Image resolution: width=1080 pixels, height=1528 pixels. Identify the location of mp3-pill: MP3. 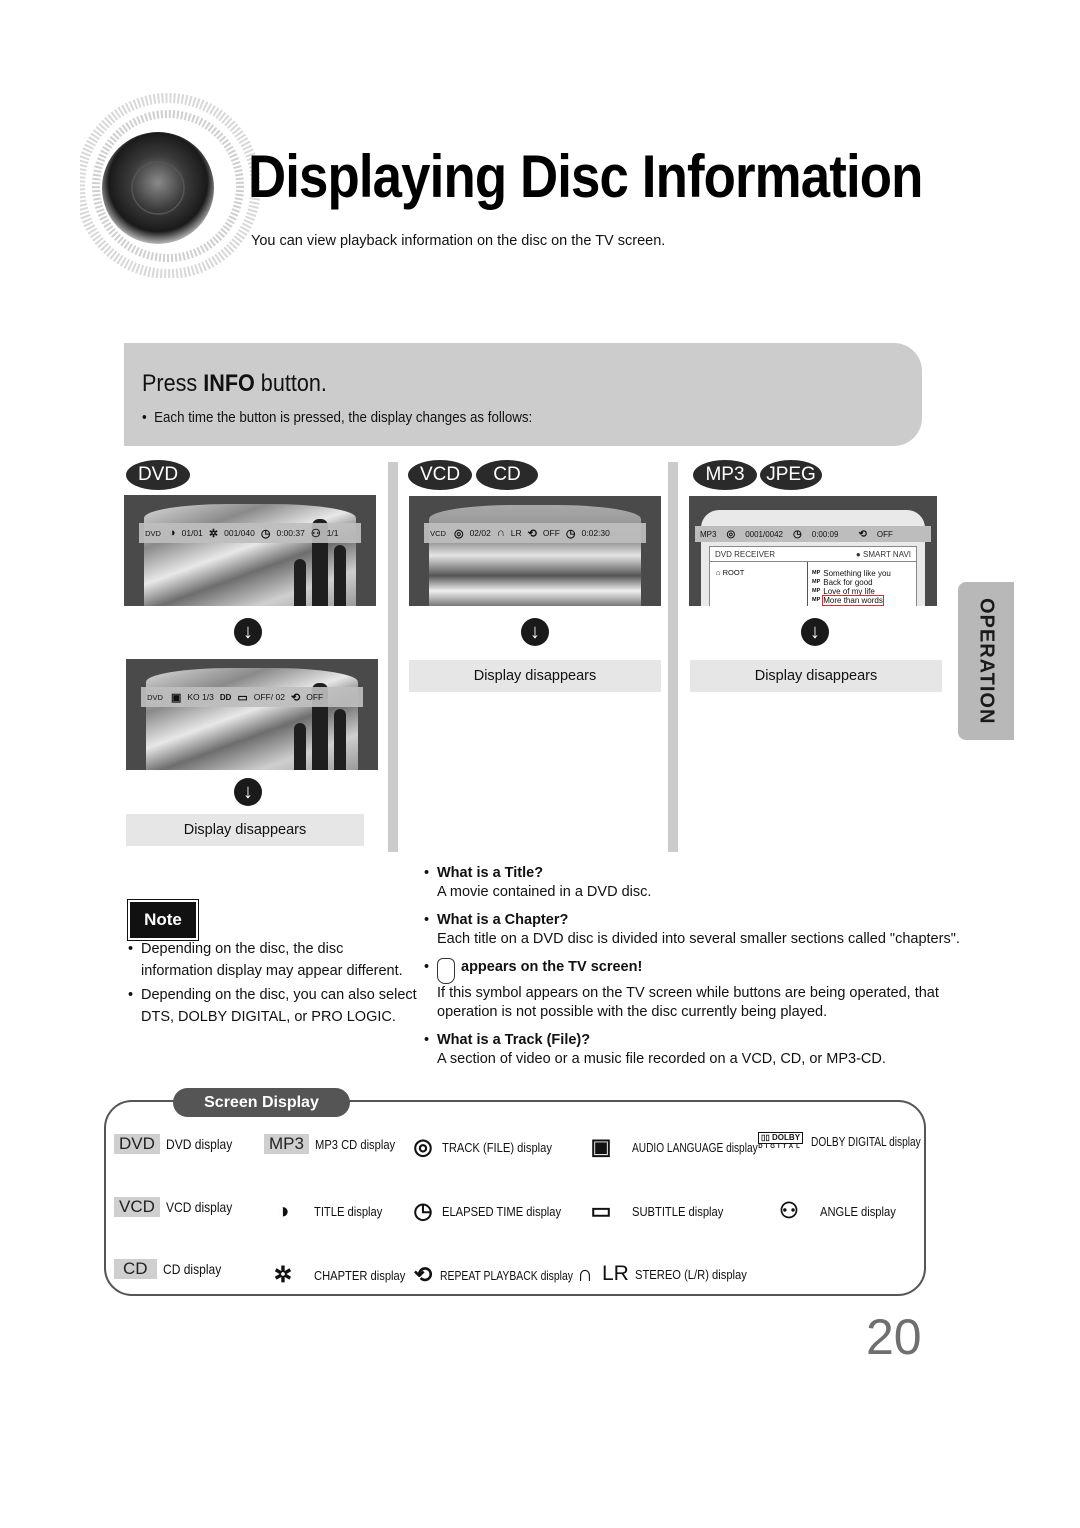
(725, 475).